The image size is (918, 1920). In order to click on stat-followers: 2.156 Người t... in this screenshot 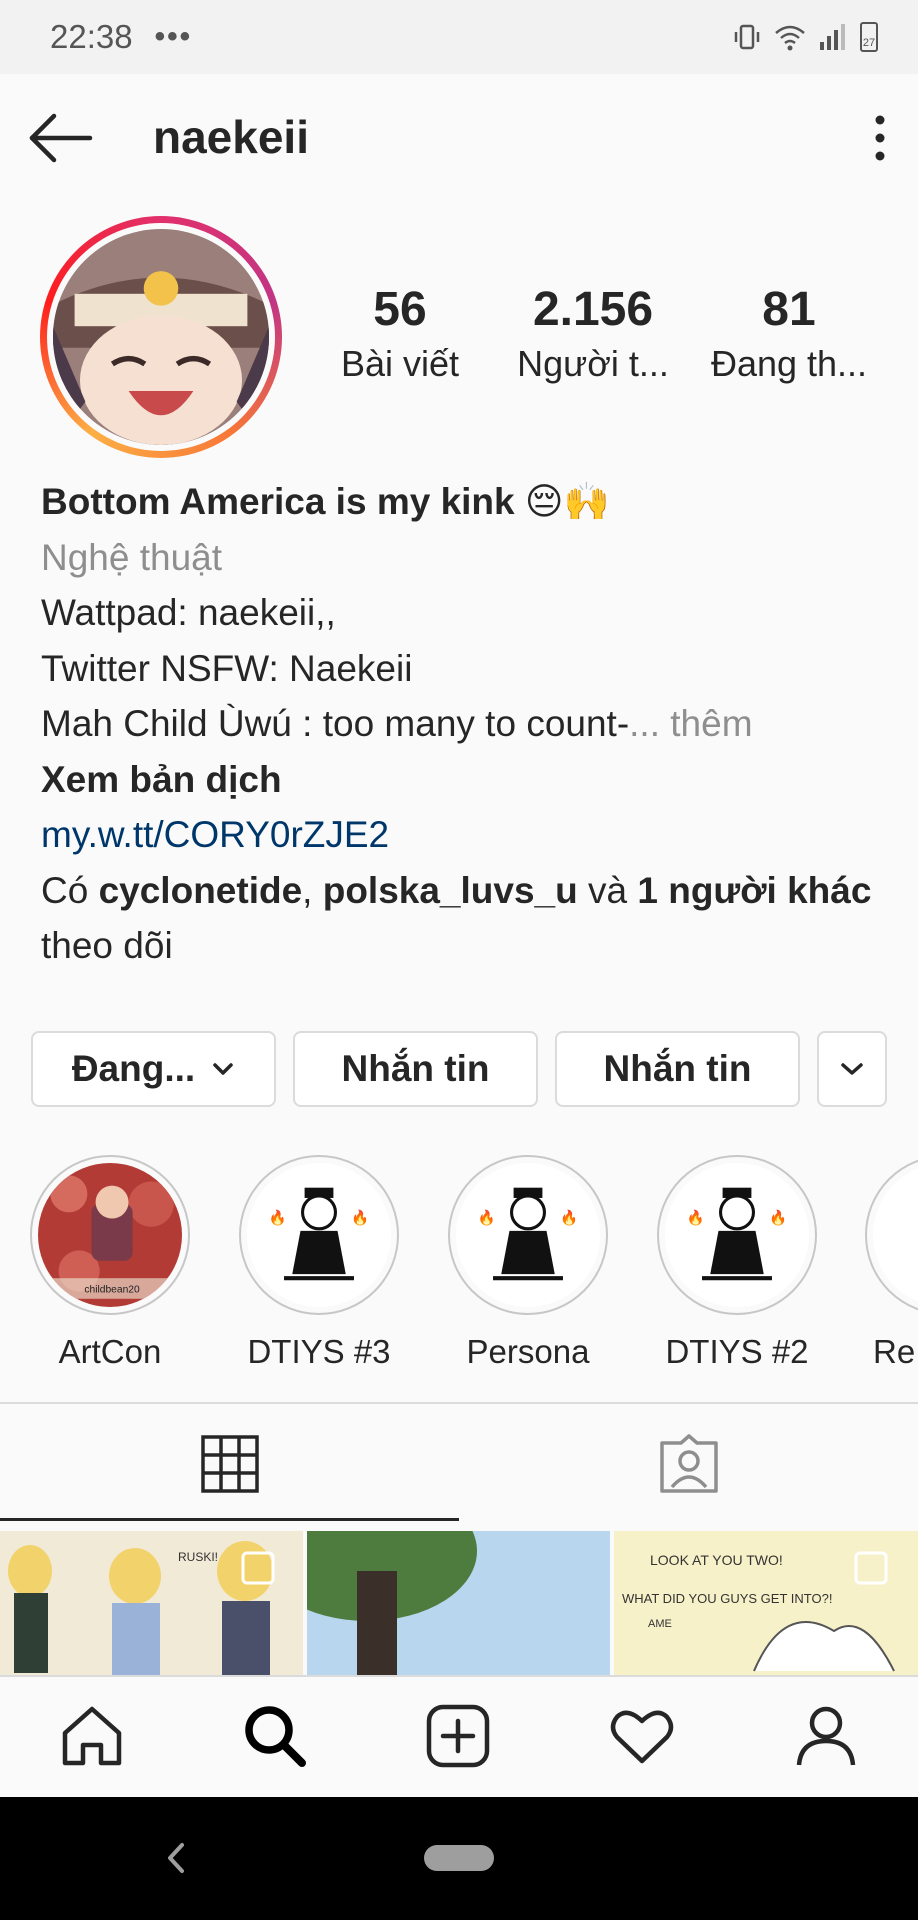, I will do `click(593, 333)`.